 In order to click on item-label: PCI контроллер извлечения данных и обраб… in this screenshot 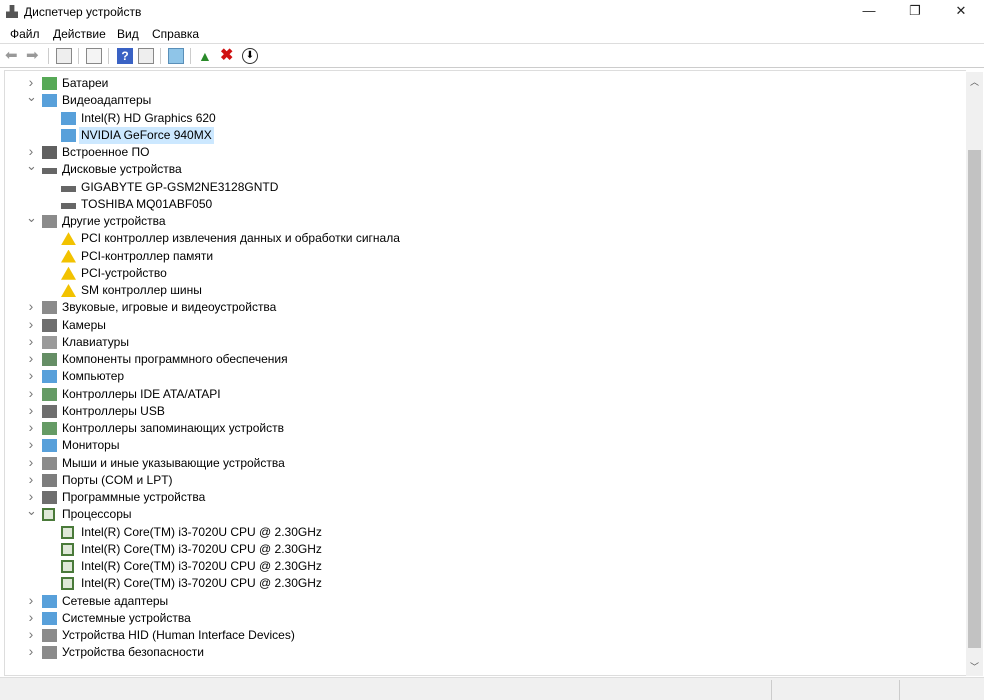, I will do `click(240, 238)`.